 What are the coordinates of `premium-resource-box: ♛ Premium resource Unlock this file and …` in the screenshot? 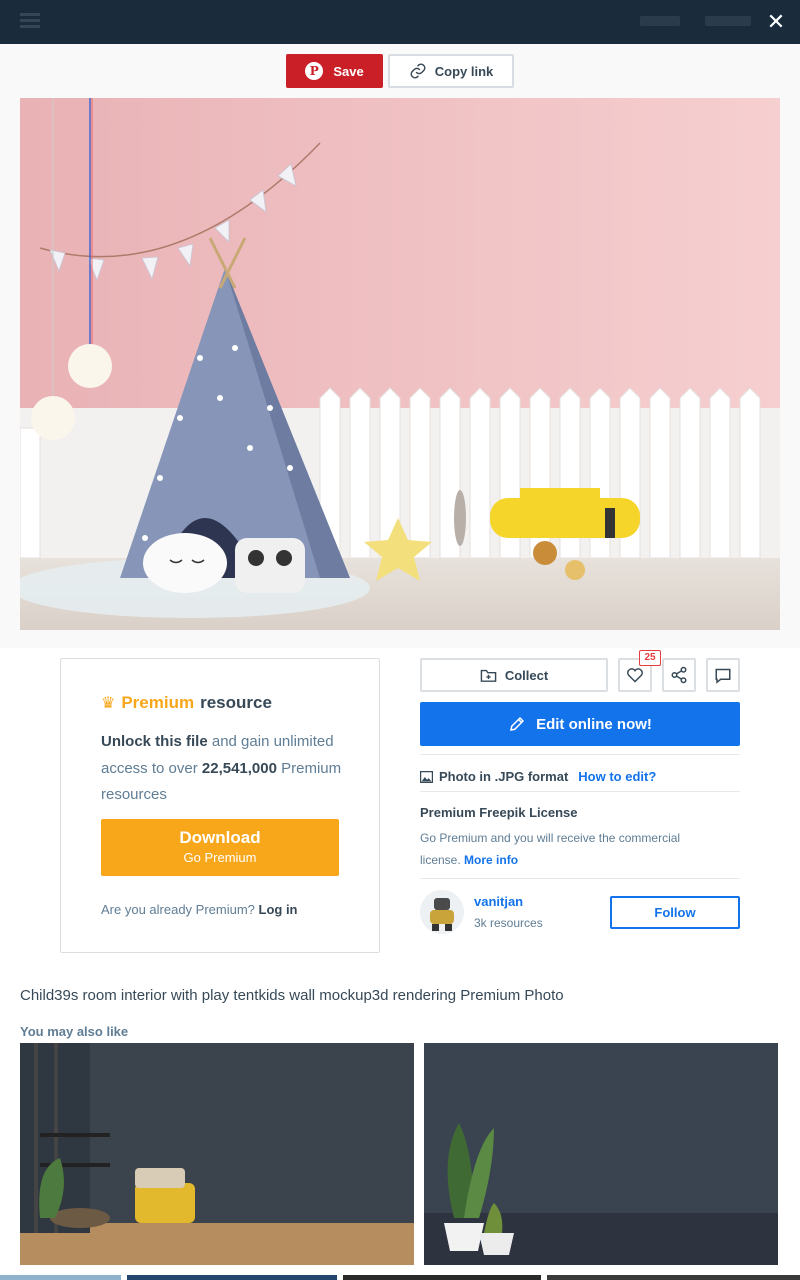 It's located at (220, 805).